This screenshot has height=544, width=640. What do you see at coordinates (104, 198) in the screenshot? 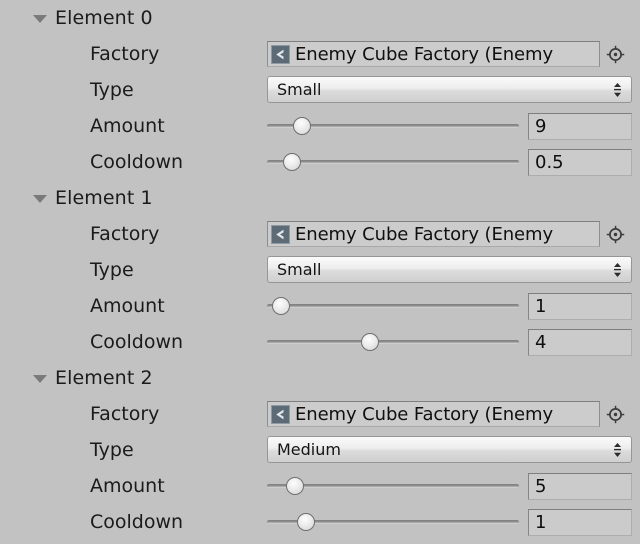
I see `element-header-label: Element 1` at bounding box center [104, 198].